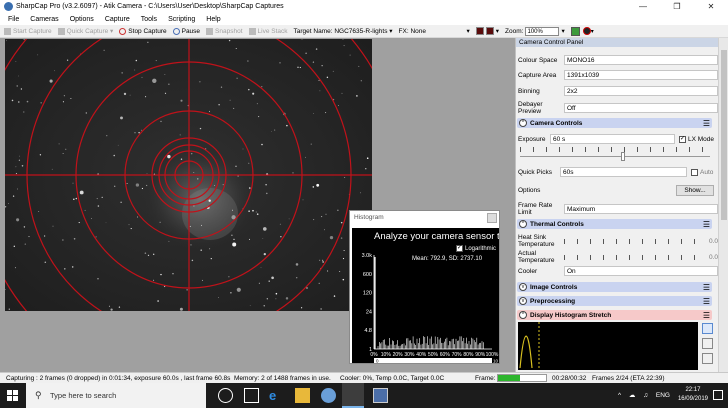  Describe the element at coordinates (707, 358) in the screenshot. I see `save-icon` at that location.